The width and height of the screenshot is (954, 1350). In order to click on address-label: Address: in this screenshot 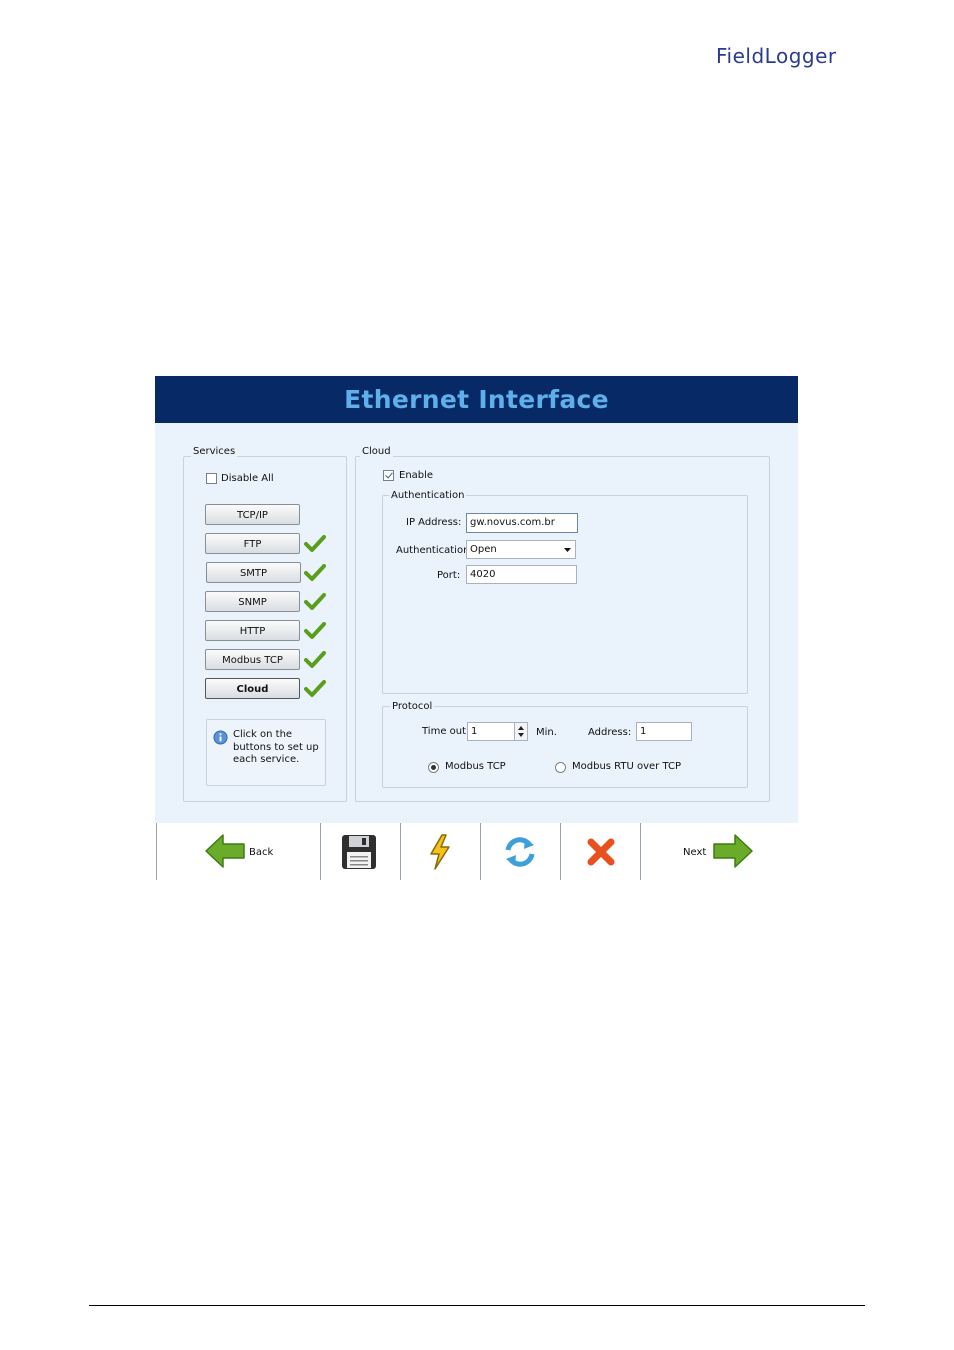, I will do `click(610, 732)`.